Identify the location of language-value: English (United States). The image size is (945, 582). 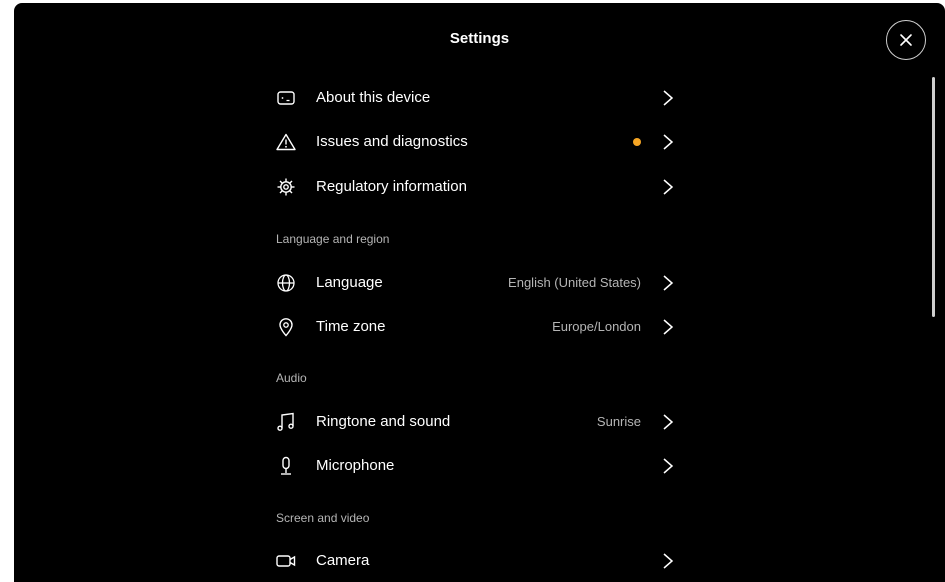
(574, 282).